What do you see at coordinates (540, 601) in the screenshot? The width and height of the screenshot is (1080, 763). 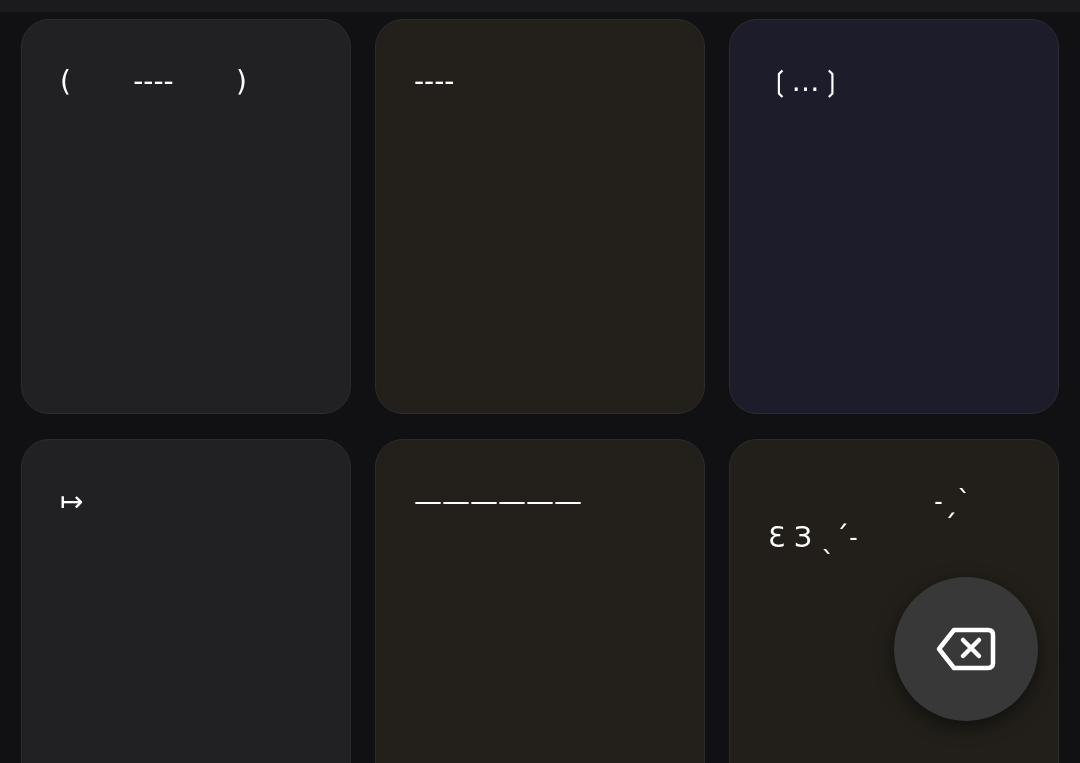 I see `kaomoji-card: ——————` at bounding box center [540, 601].